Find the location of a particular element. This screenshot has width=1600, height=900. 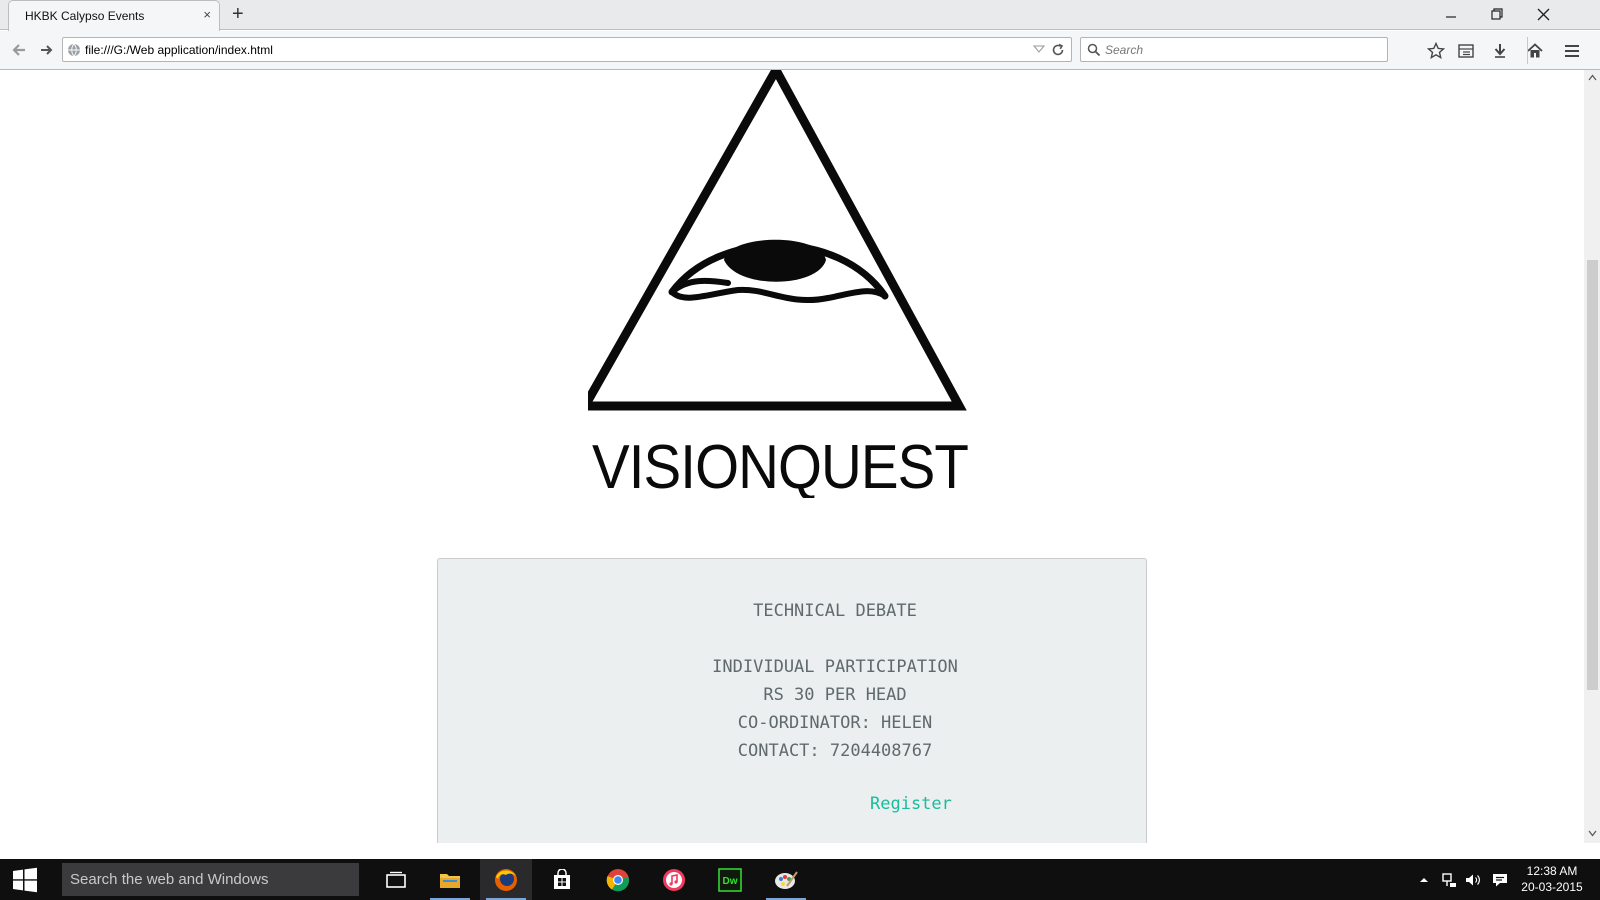

show-hidden-icons-button is located at coordinates (1424, 879).